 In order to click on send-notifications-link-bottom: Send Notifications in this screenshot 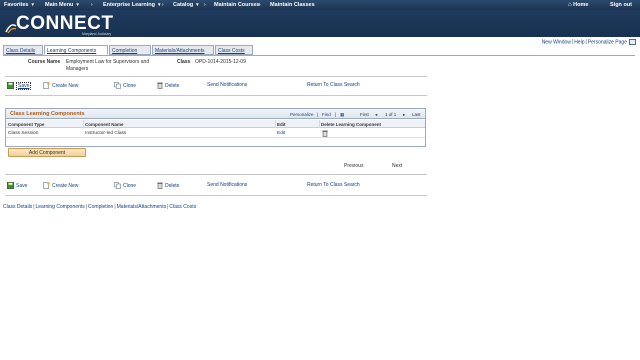, I will do `click(227, 185)`.